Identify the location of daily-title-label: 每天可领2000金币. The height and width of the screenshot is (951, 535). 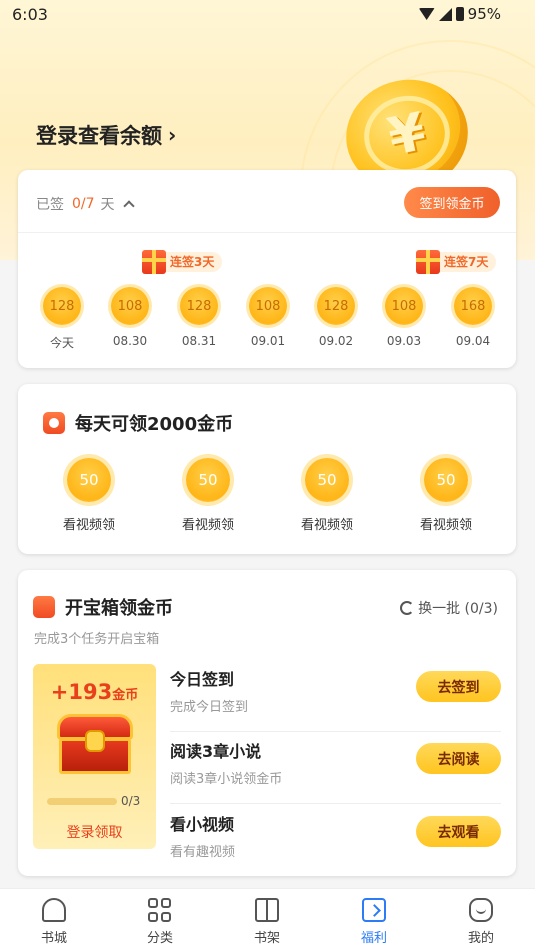
(154, 424).